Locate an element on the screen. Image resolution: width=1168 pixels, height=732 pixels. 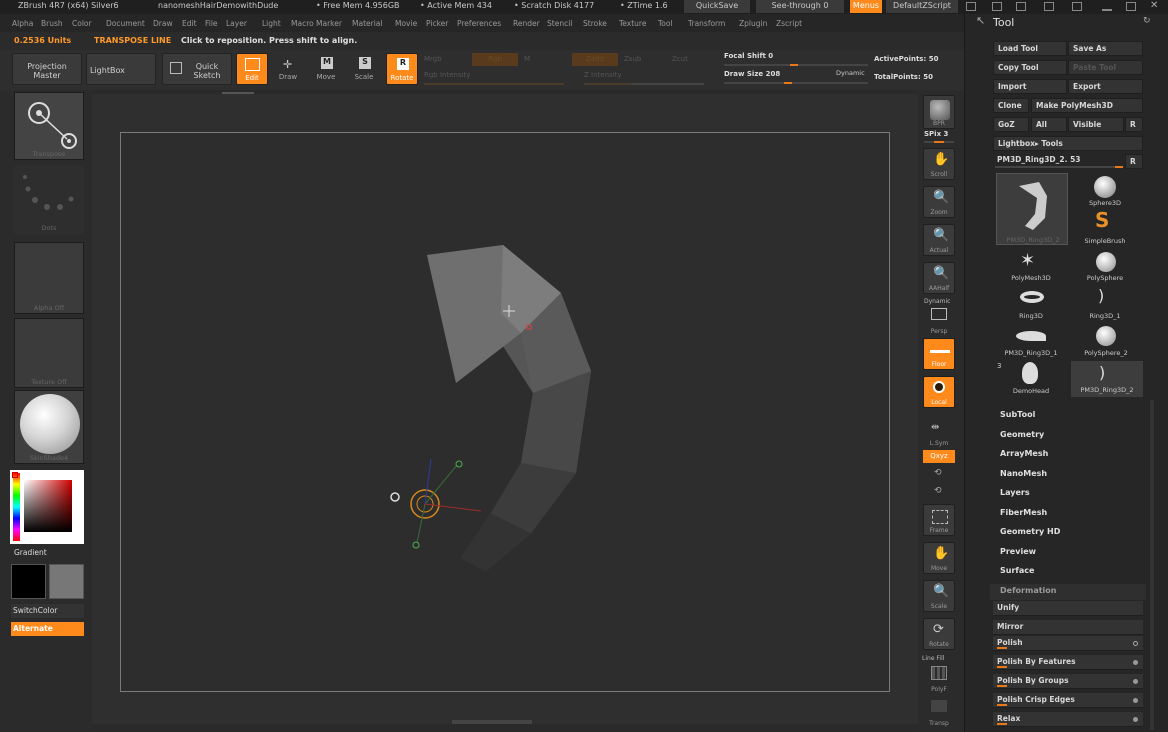
current-tool-track is located at coordinates (1059, 167).